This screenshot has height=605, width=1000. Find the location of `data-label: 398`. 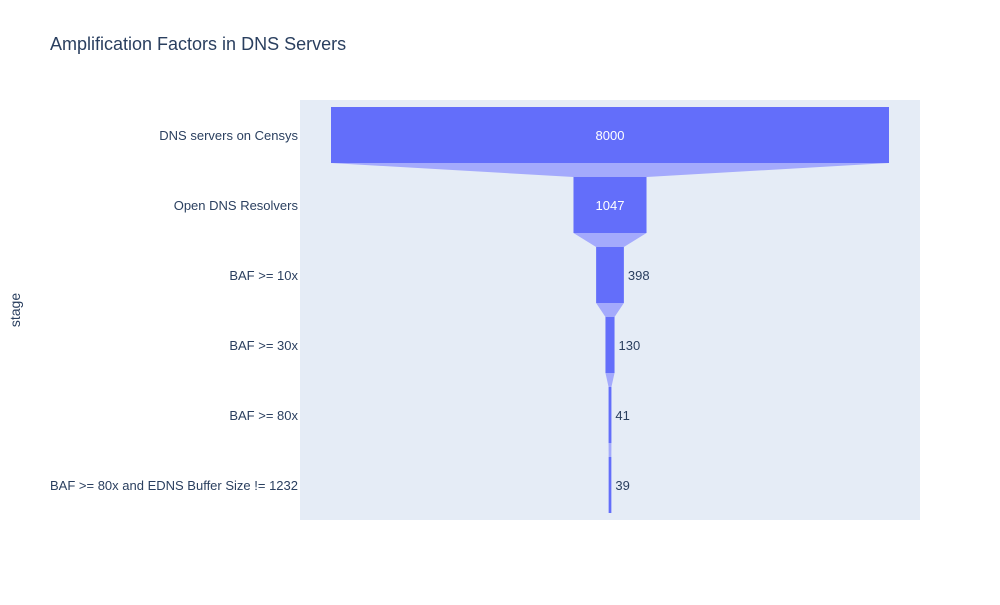

data-label: 398 is located at coordinates (639, 275).